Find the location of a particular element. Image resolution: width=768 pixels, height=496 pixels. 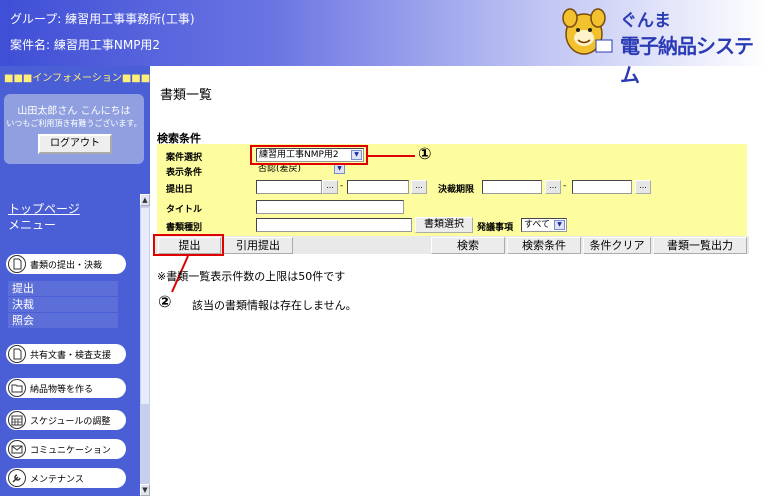

deadline-from-input is located at coordinates (512, 187).